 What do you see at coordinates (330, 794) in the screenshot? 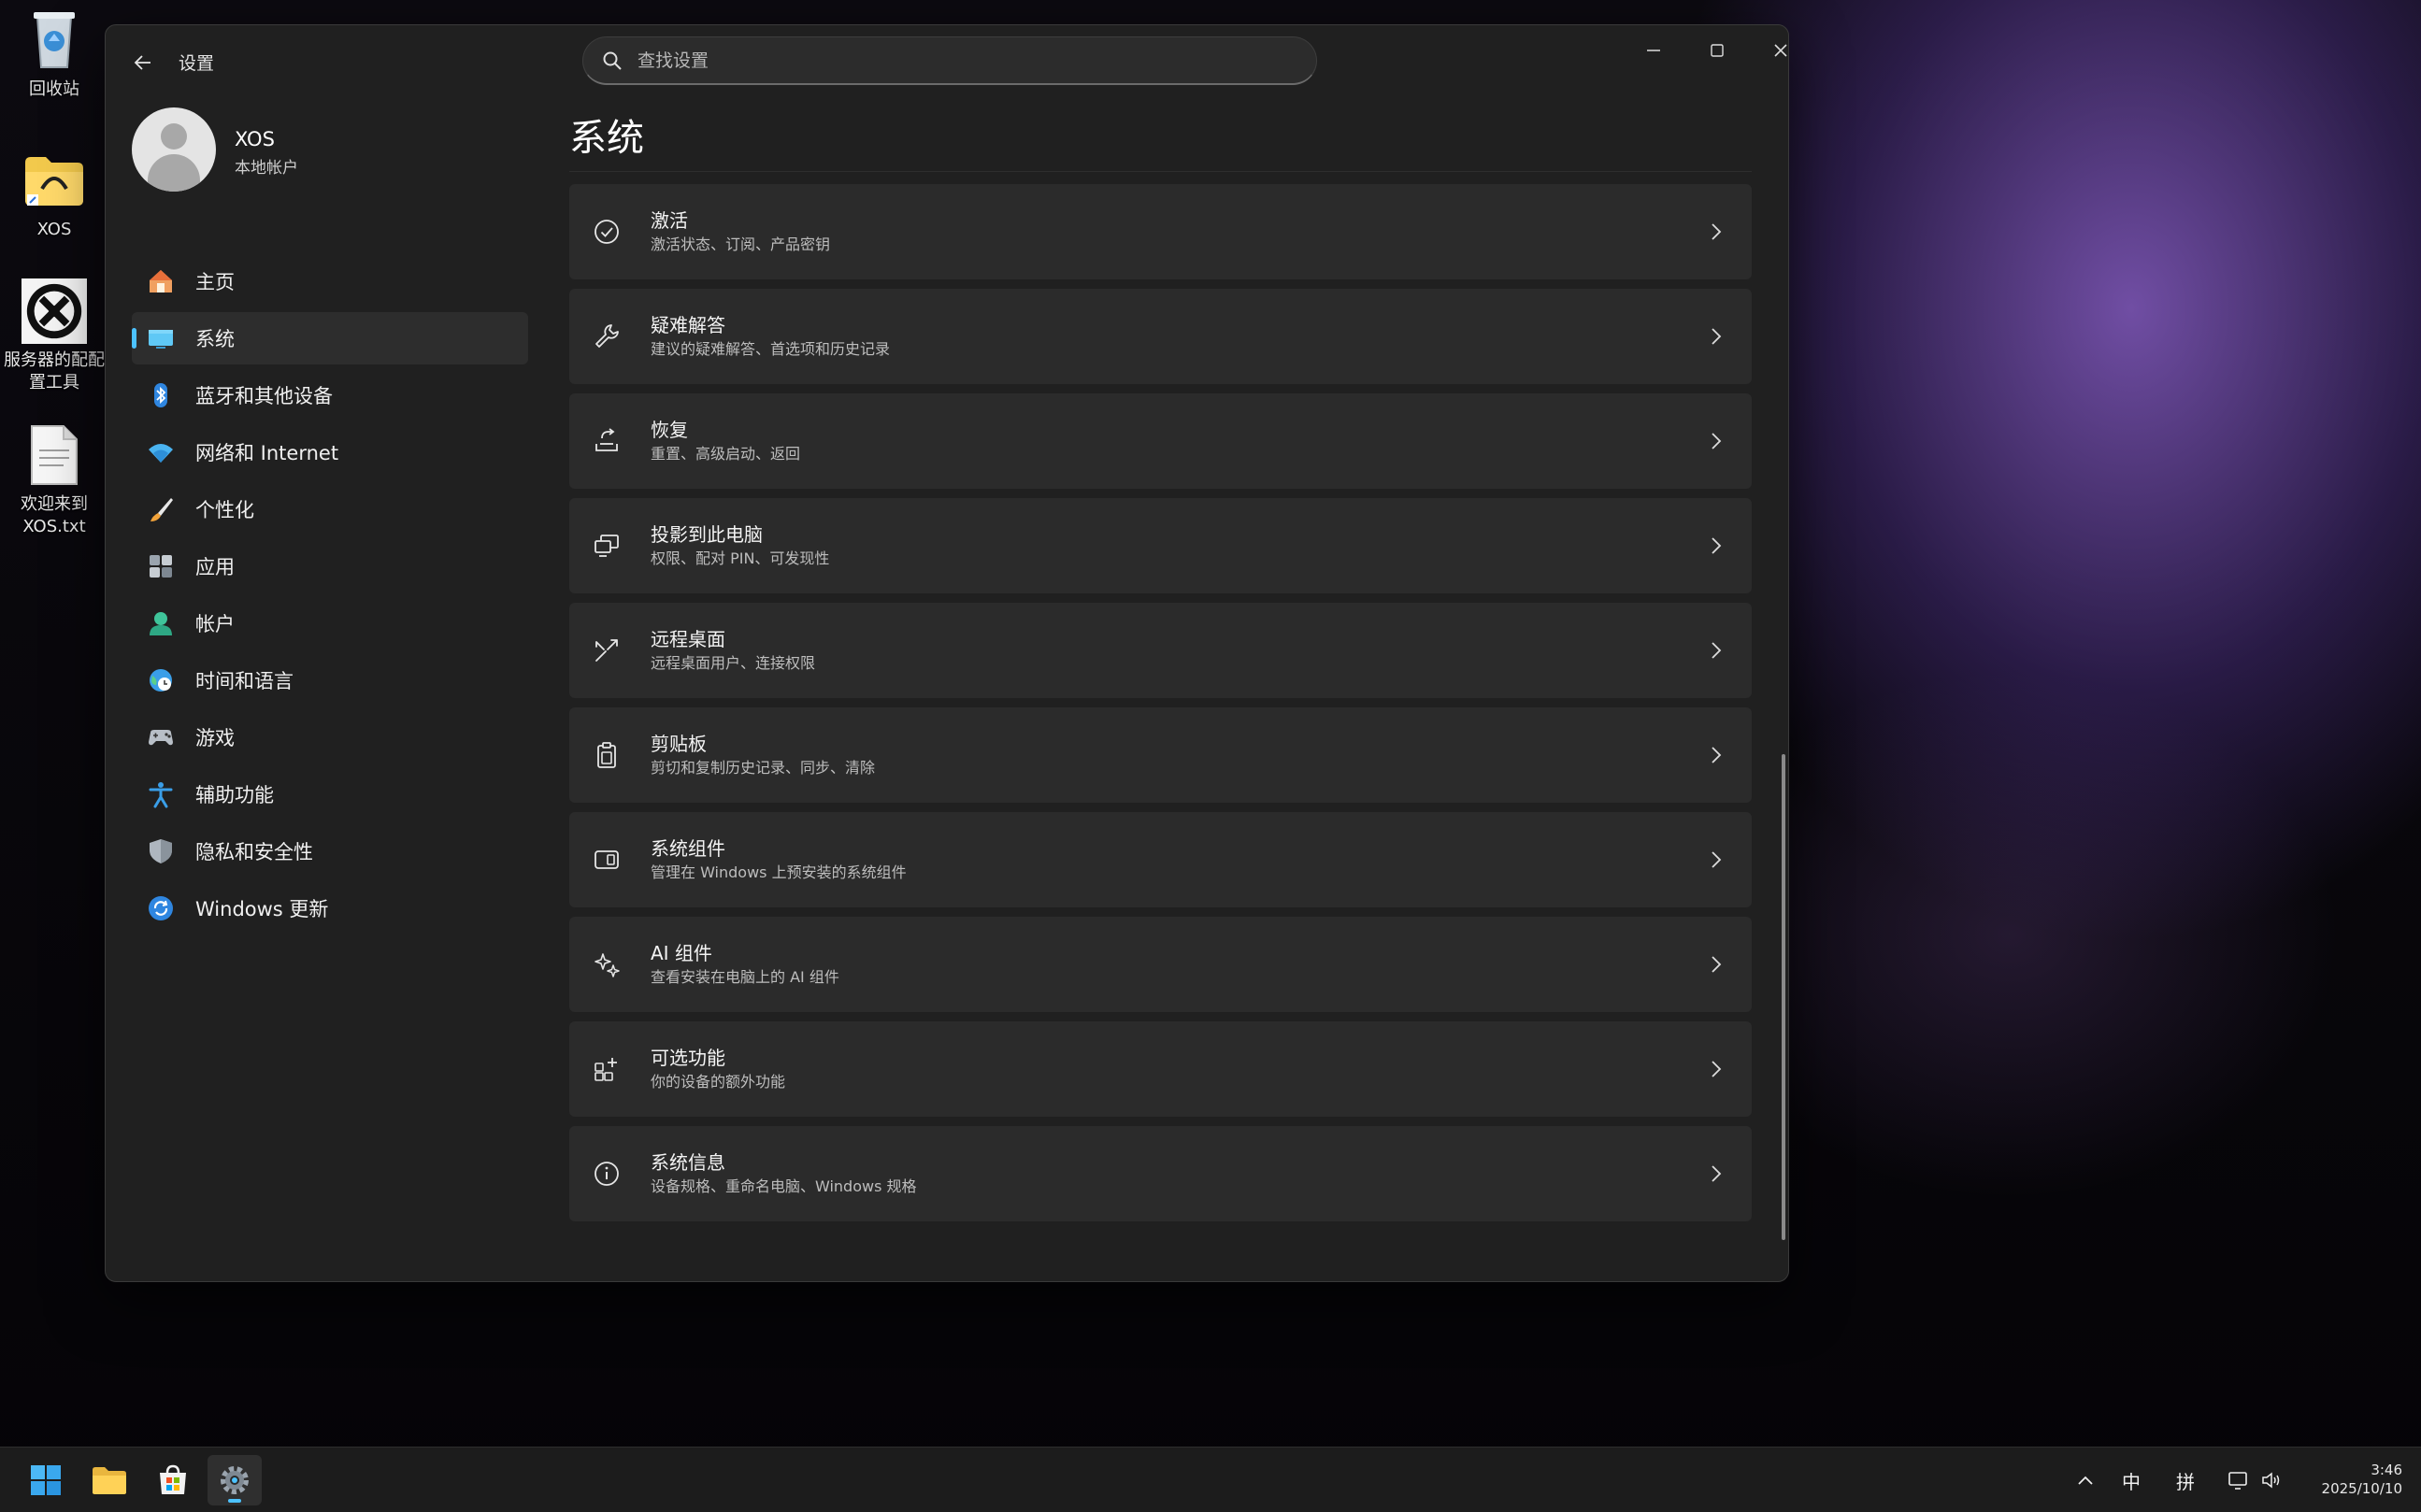
I see `sidebar-item-accessibility: 辅助功能` at bounding box center [330, 794].